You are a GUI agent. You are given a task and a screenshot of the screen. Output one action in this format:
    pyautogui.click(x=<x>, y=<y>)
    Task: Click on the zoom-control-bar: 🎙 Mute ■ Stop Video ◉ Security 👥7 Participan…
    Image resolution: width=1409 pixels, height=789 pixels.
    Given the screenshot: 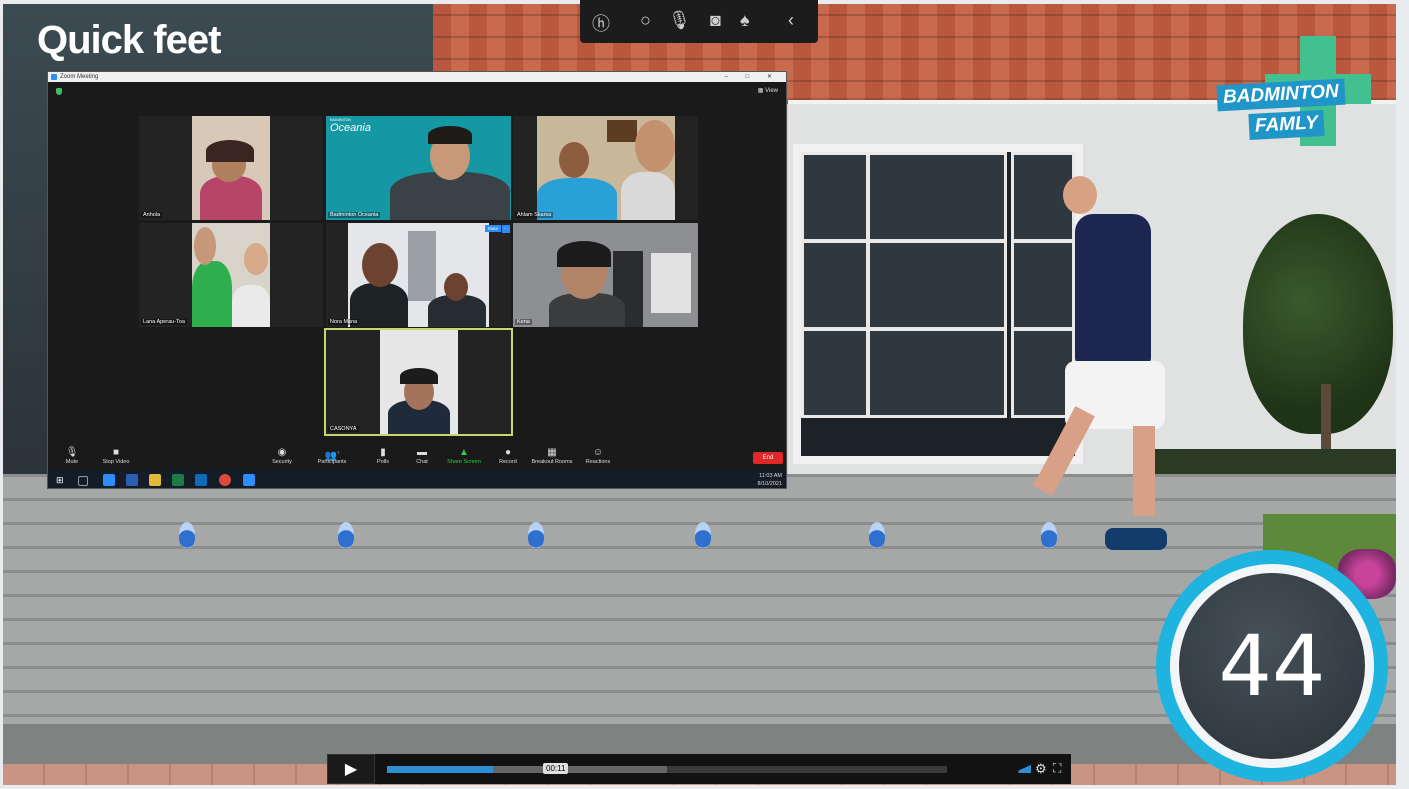 What is the action you would take?
    pyautogui.click(x=417, y=457)
    